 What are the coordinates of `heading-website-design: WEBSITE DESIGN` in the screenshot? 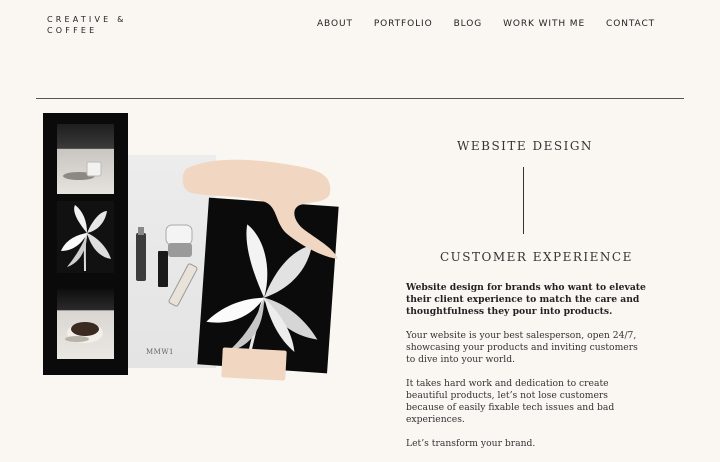 It's located at (525, 146).